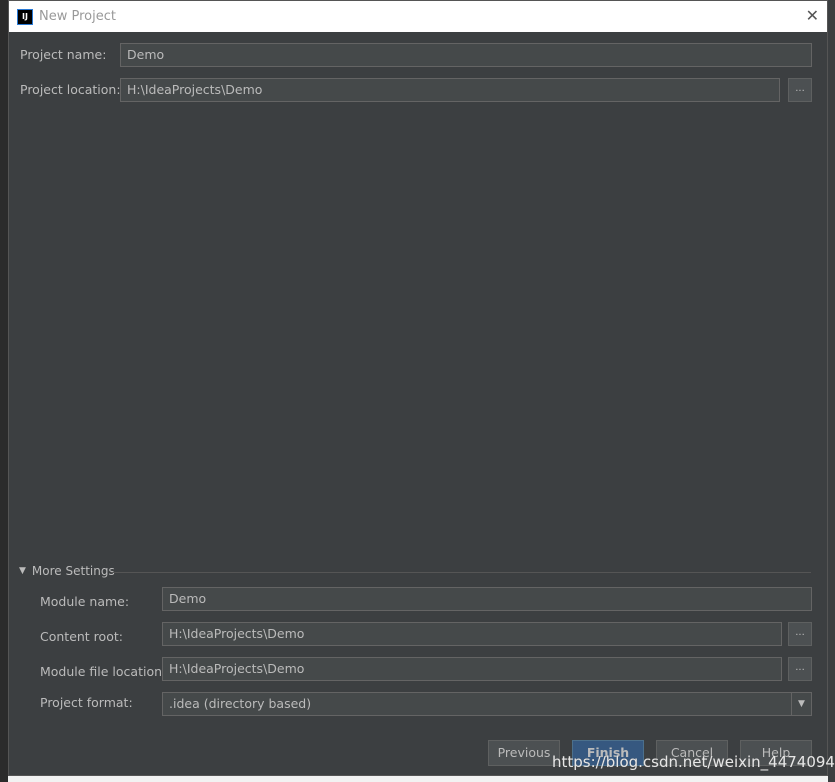 The width and height of the screenshot is (835, 782). What do you see at coordinates (524, 753) in the screenshot?
I see `previous-button: Previous` at bounding box center [524, 753].